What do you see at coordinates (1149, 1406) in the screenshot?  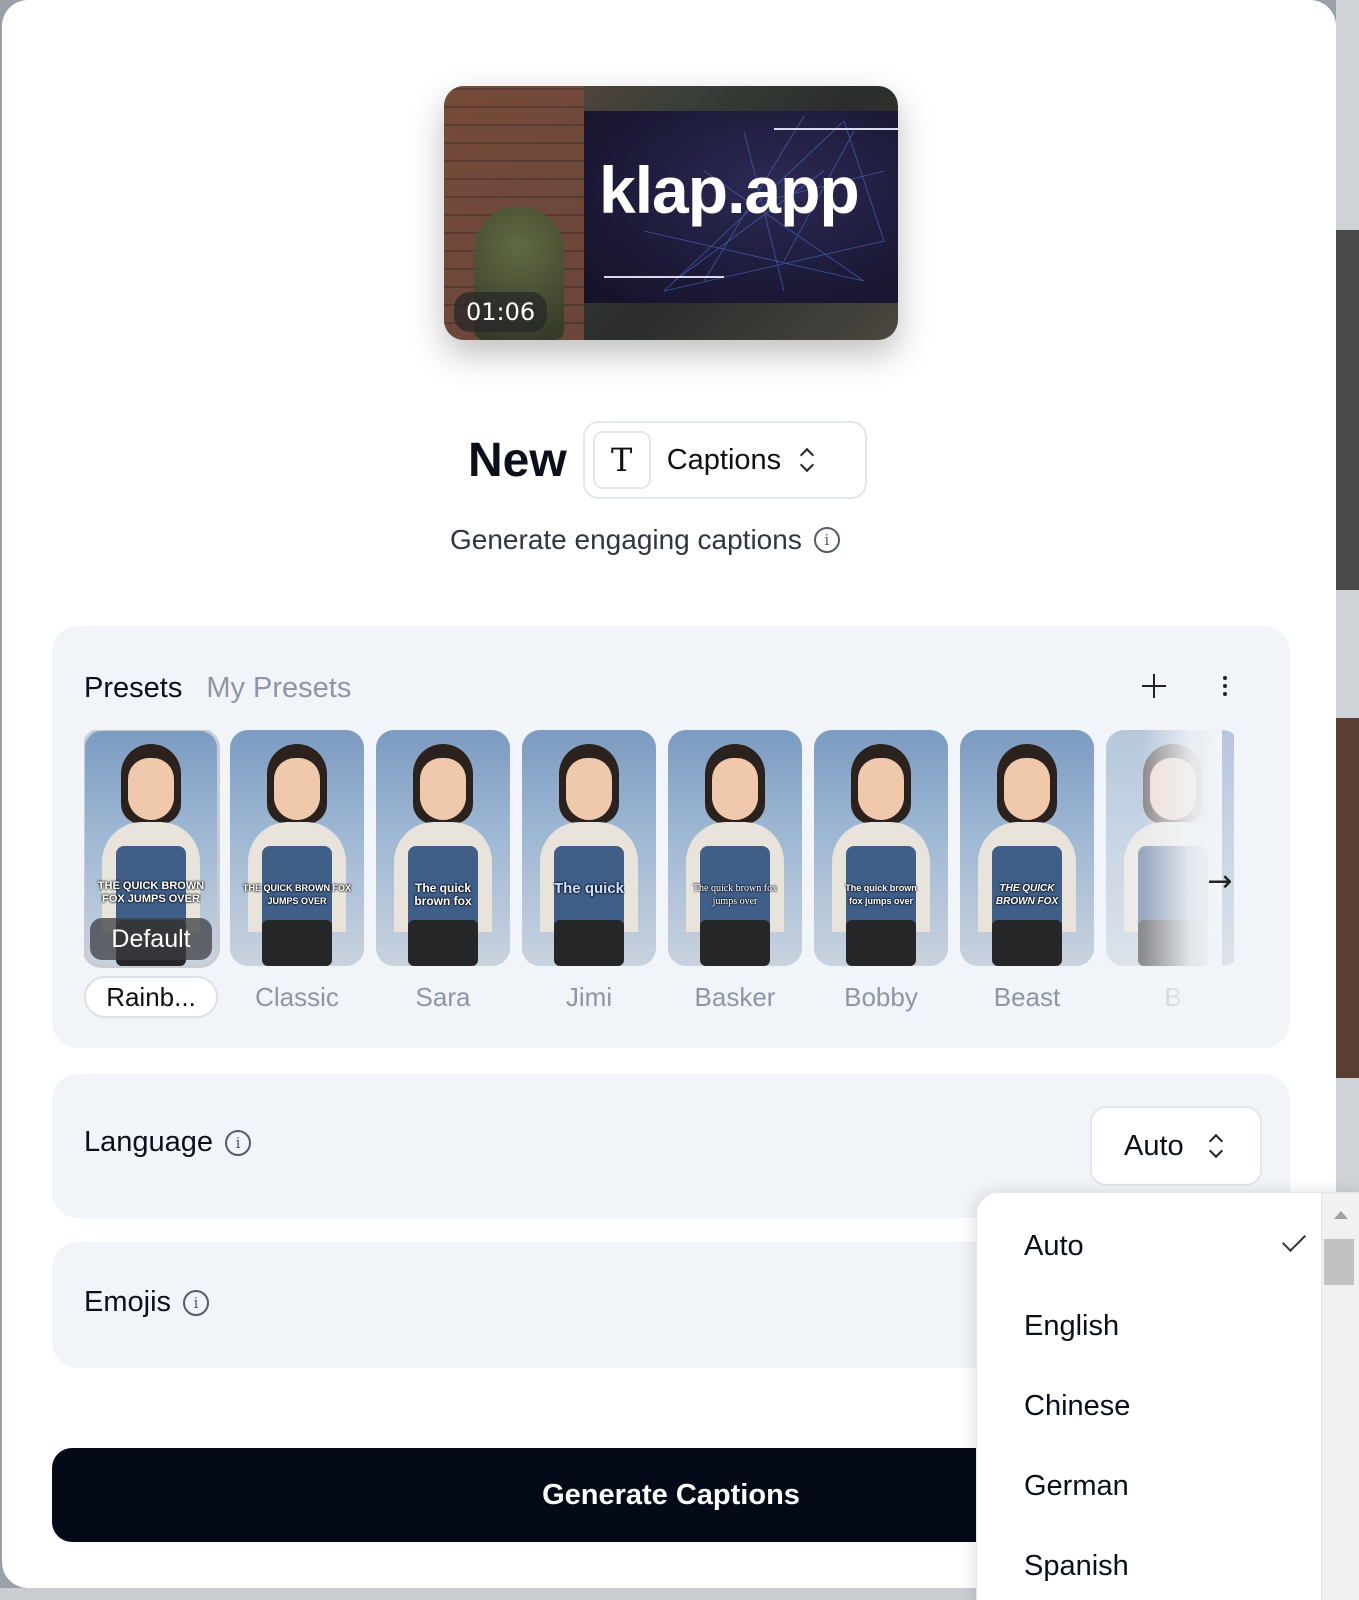 I see `language-option-chinese: Chinese` at bounding box center [1149, 1406].